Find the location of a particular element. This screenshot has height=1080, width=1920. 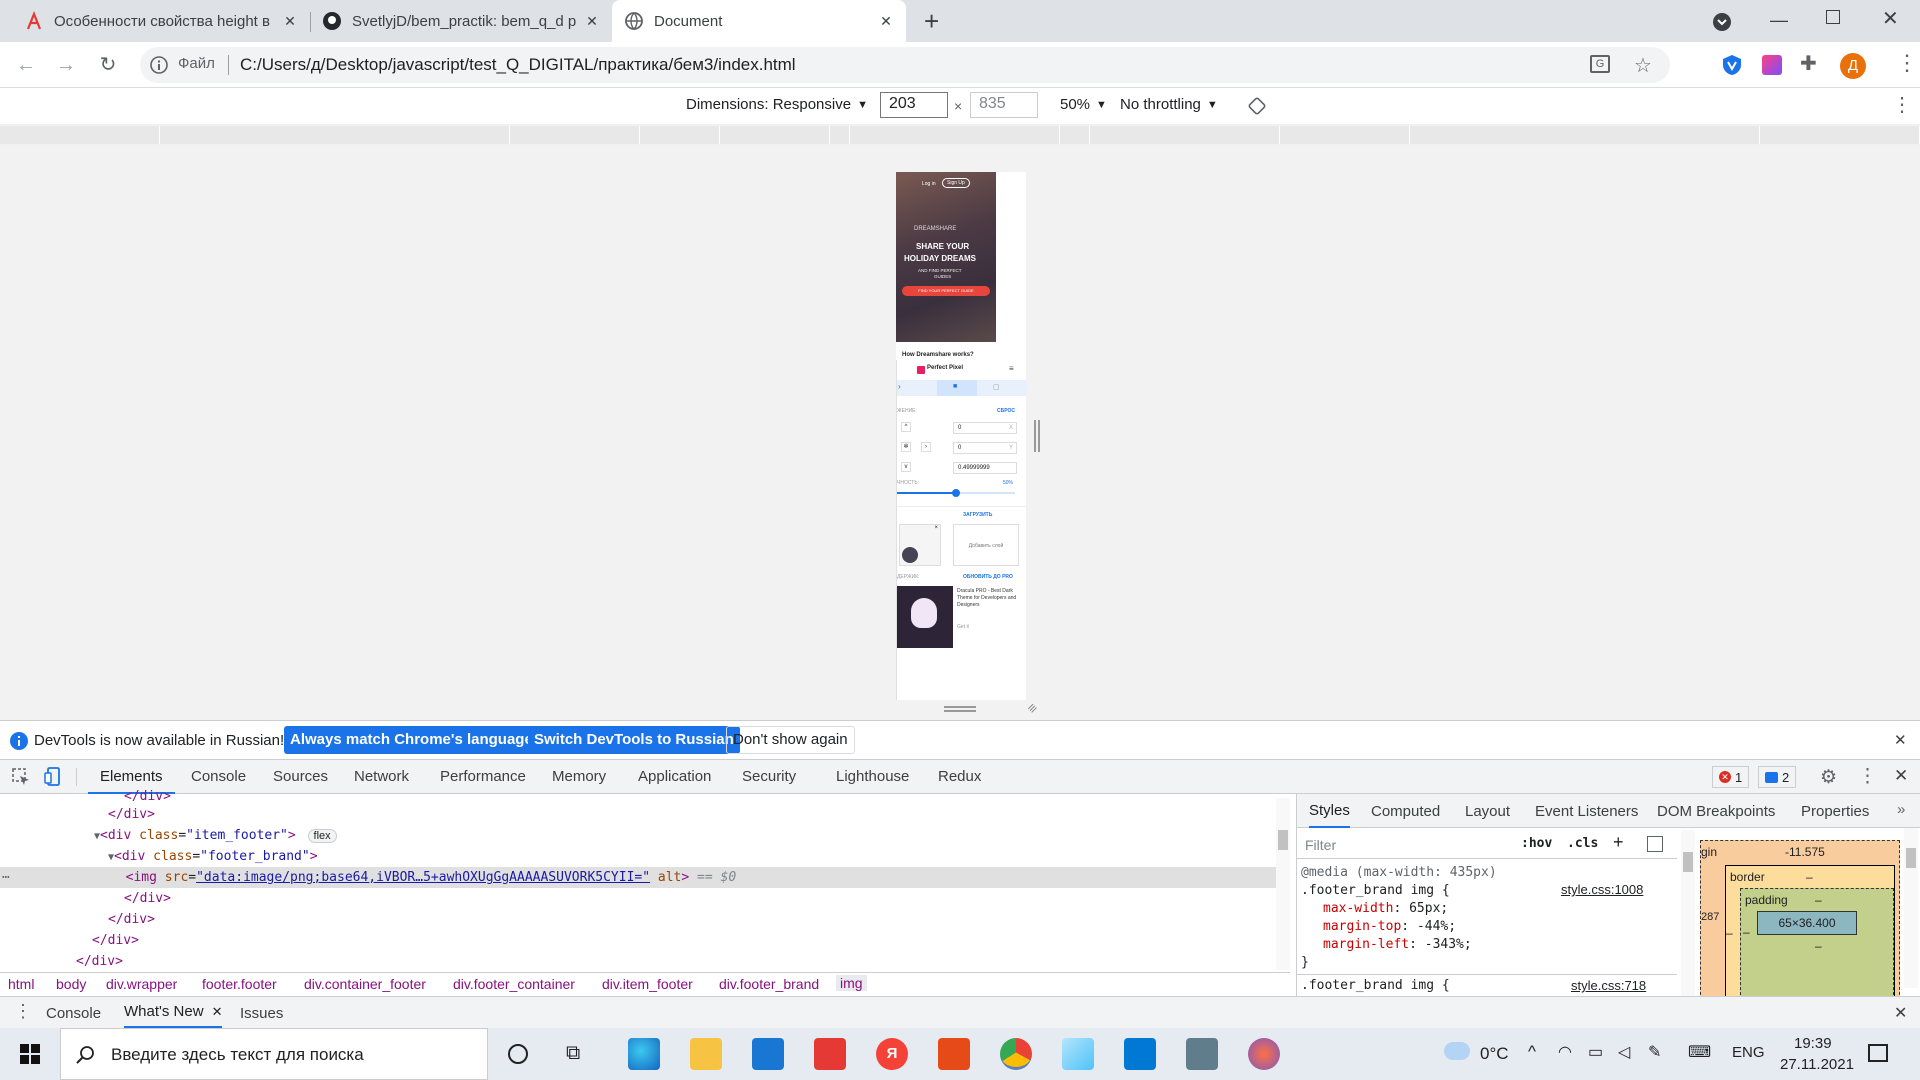

opacity-slider-knob is located at coordinates (956, 493).